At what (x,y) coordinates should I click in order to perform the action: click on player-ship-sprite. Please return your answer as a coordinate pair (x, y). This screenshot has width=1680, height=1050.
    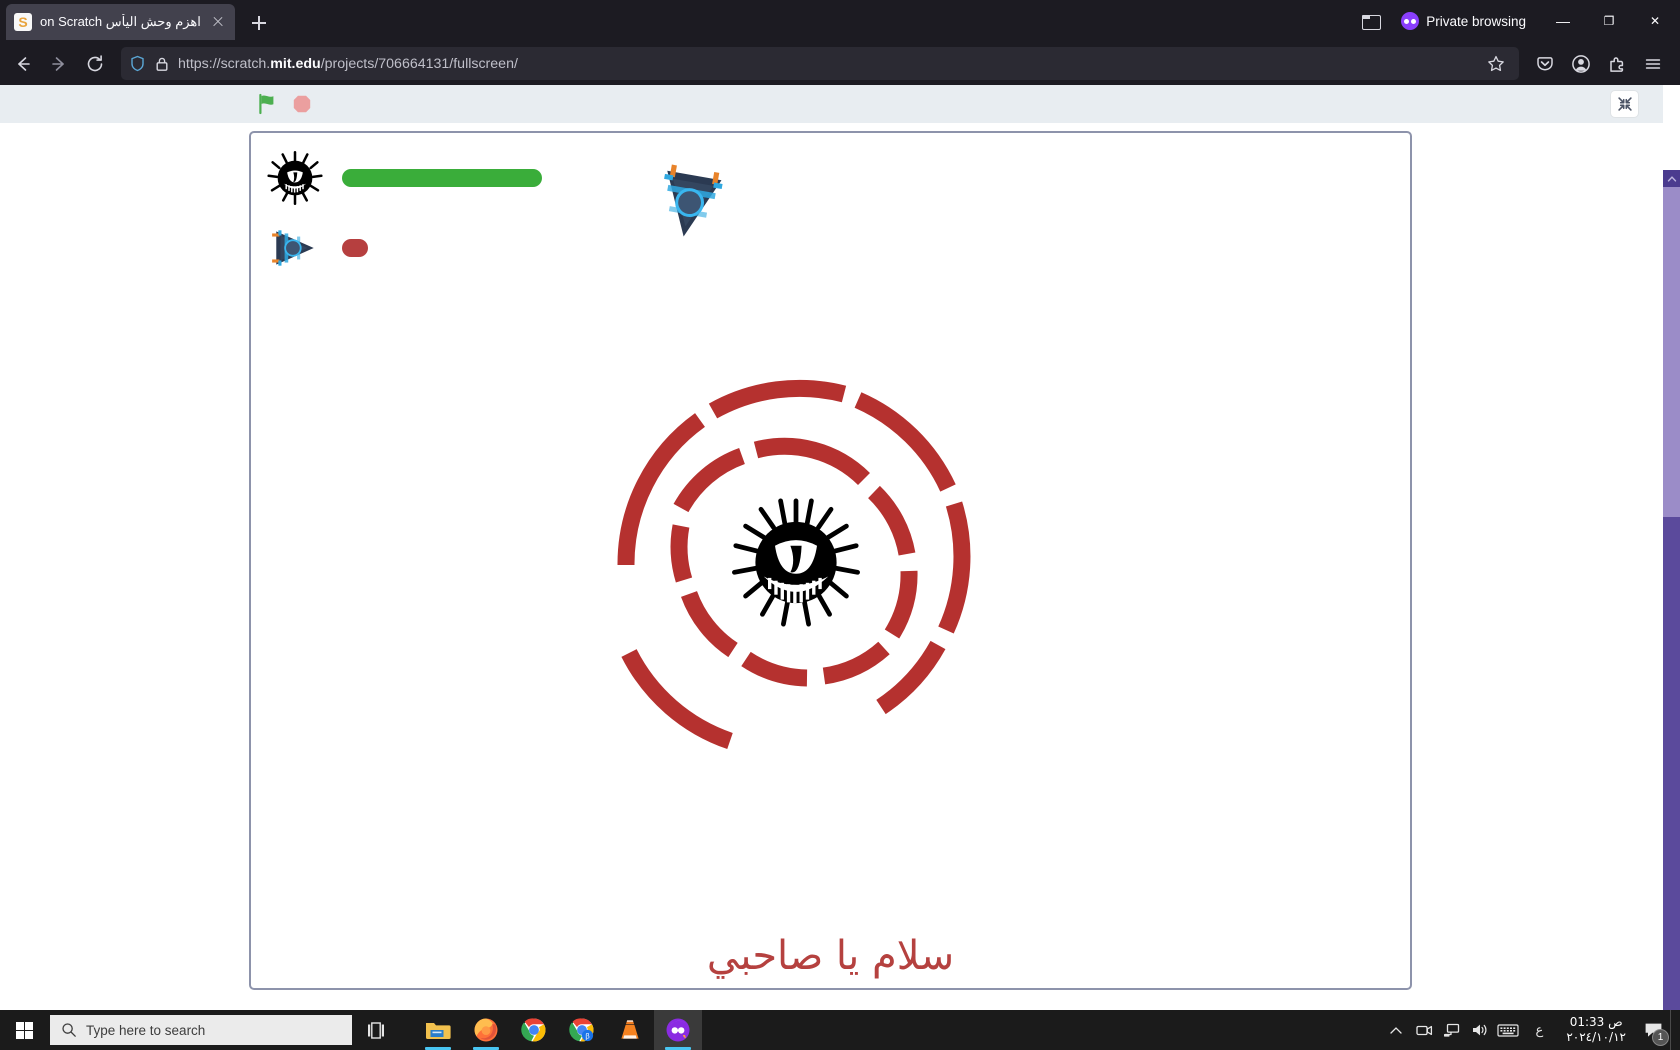
    Looking at the image, I should click on (689, 208).